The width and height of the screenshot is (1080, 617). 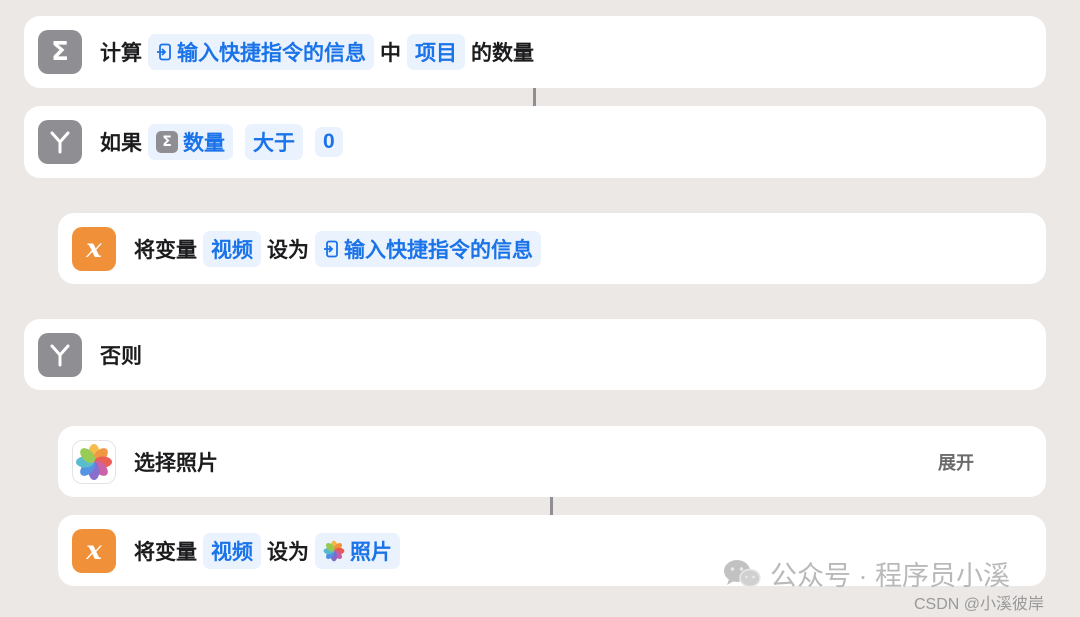 I want to click on count-mid: 中, so click(x=390, y=53).